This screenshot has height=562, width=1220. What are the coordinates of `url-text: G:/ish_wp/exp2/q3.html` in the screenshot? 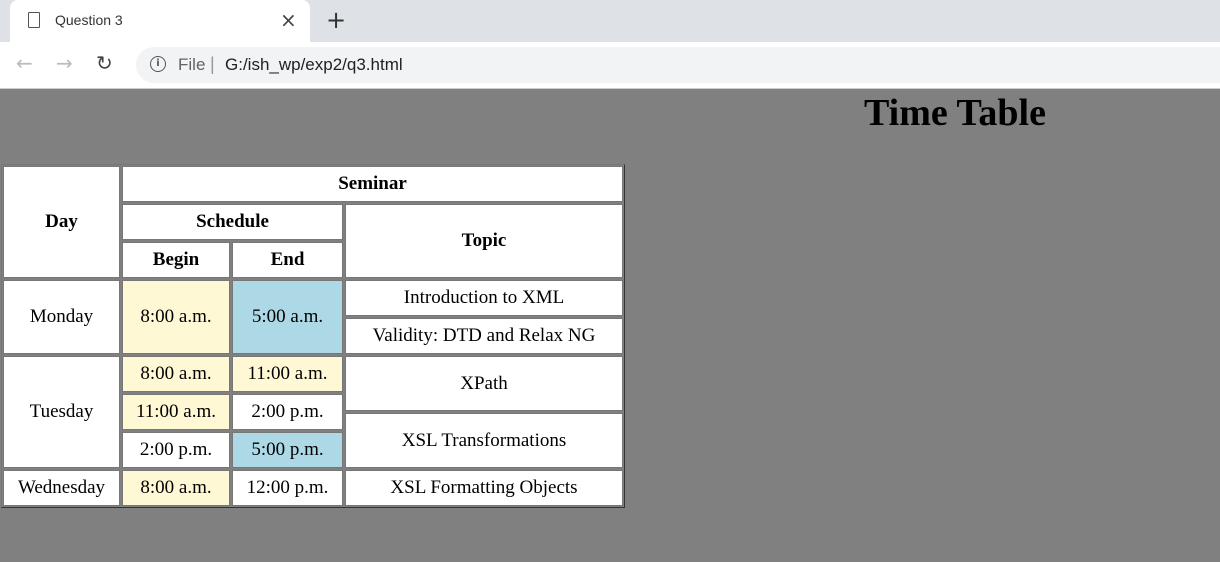 It's located at (314, 65).